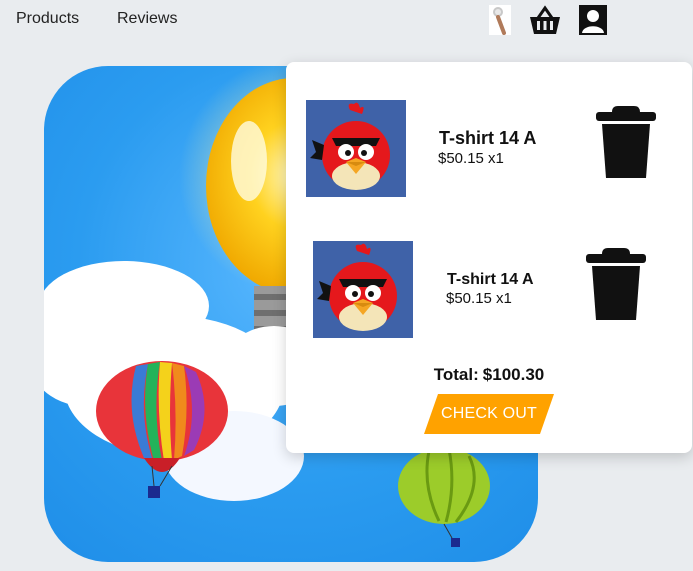 The image size is (693, 571). What do you see at coordinates (500, 20) in the screenshot?
I see `search-icon` at bounding box center [500, 20].